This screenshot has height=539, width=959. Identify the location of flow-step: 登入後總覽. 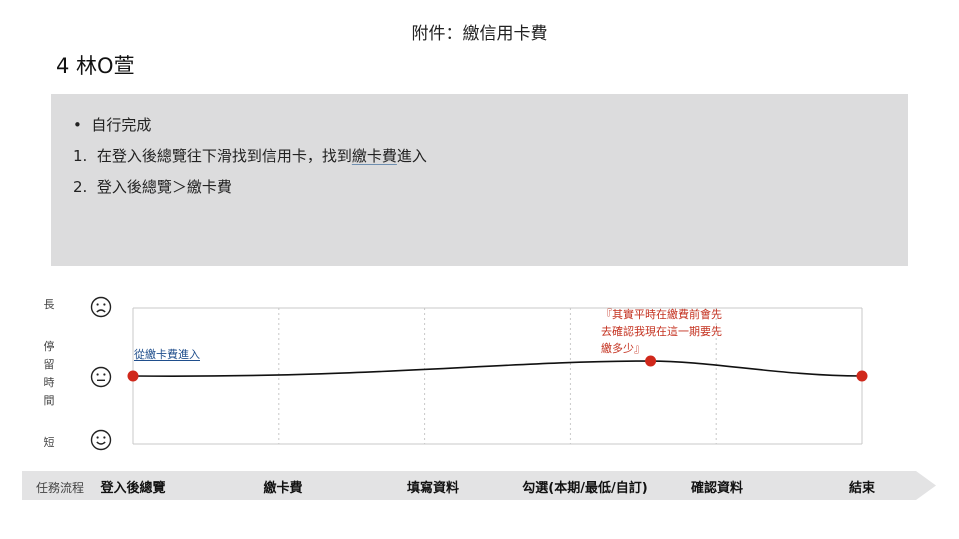
(133, 488).